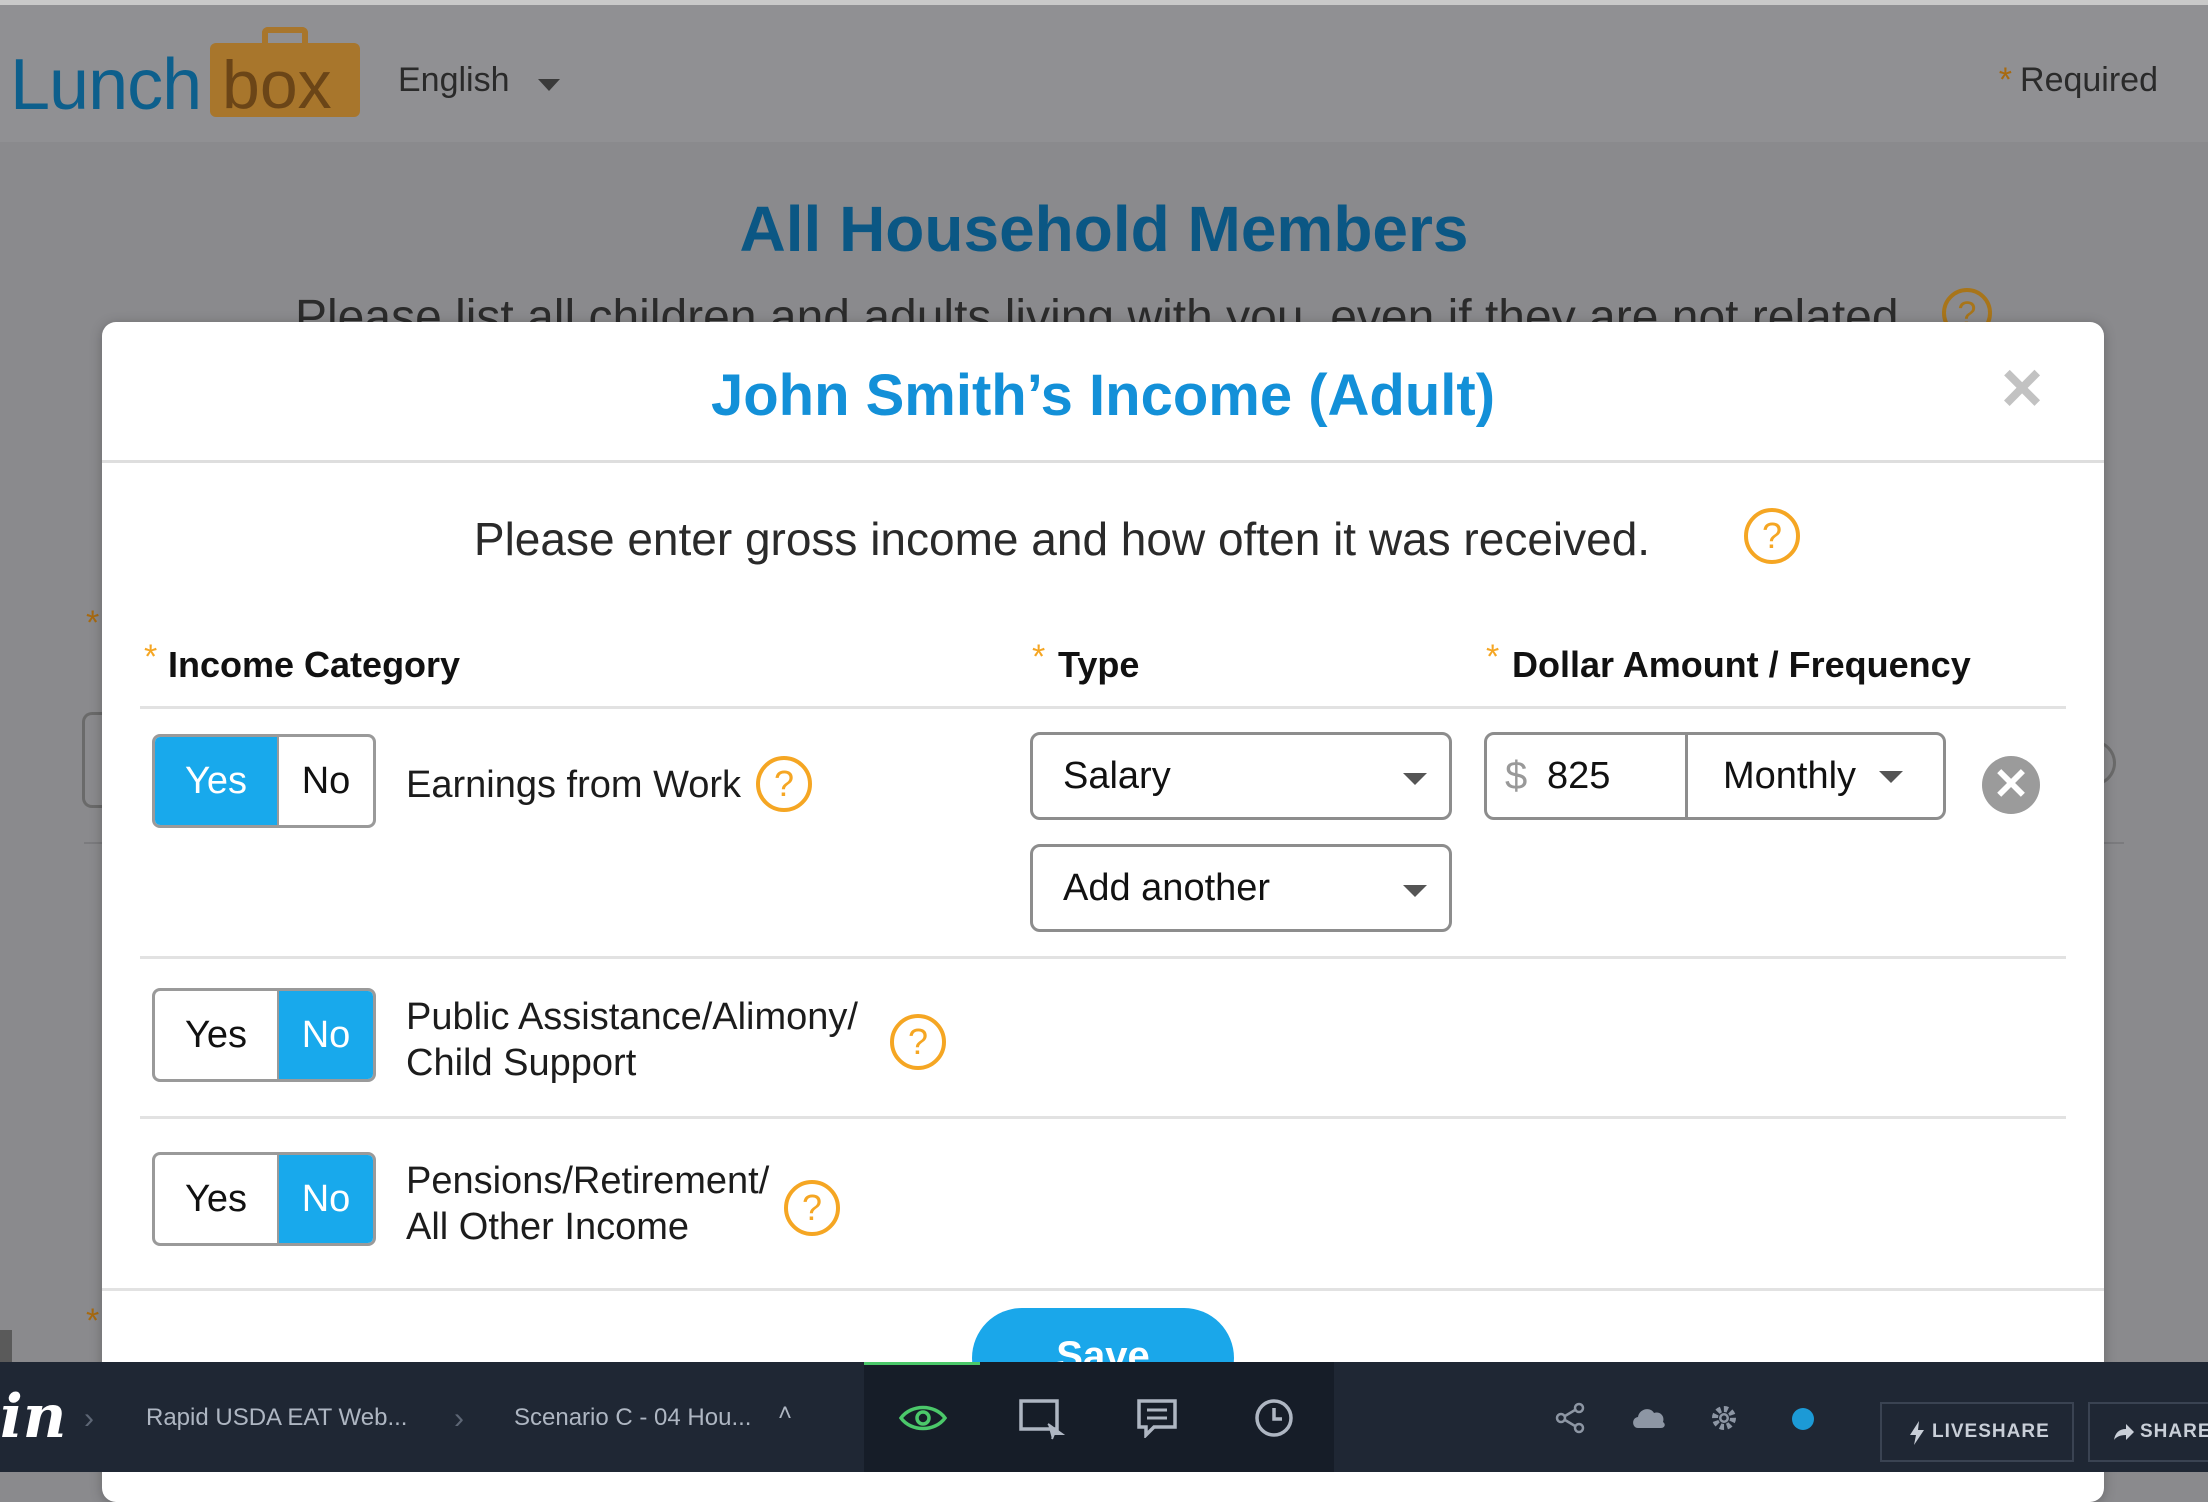  I want to click on app-header: Lunch box English * Required, so click(1104, 71).